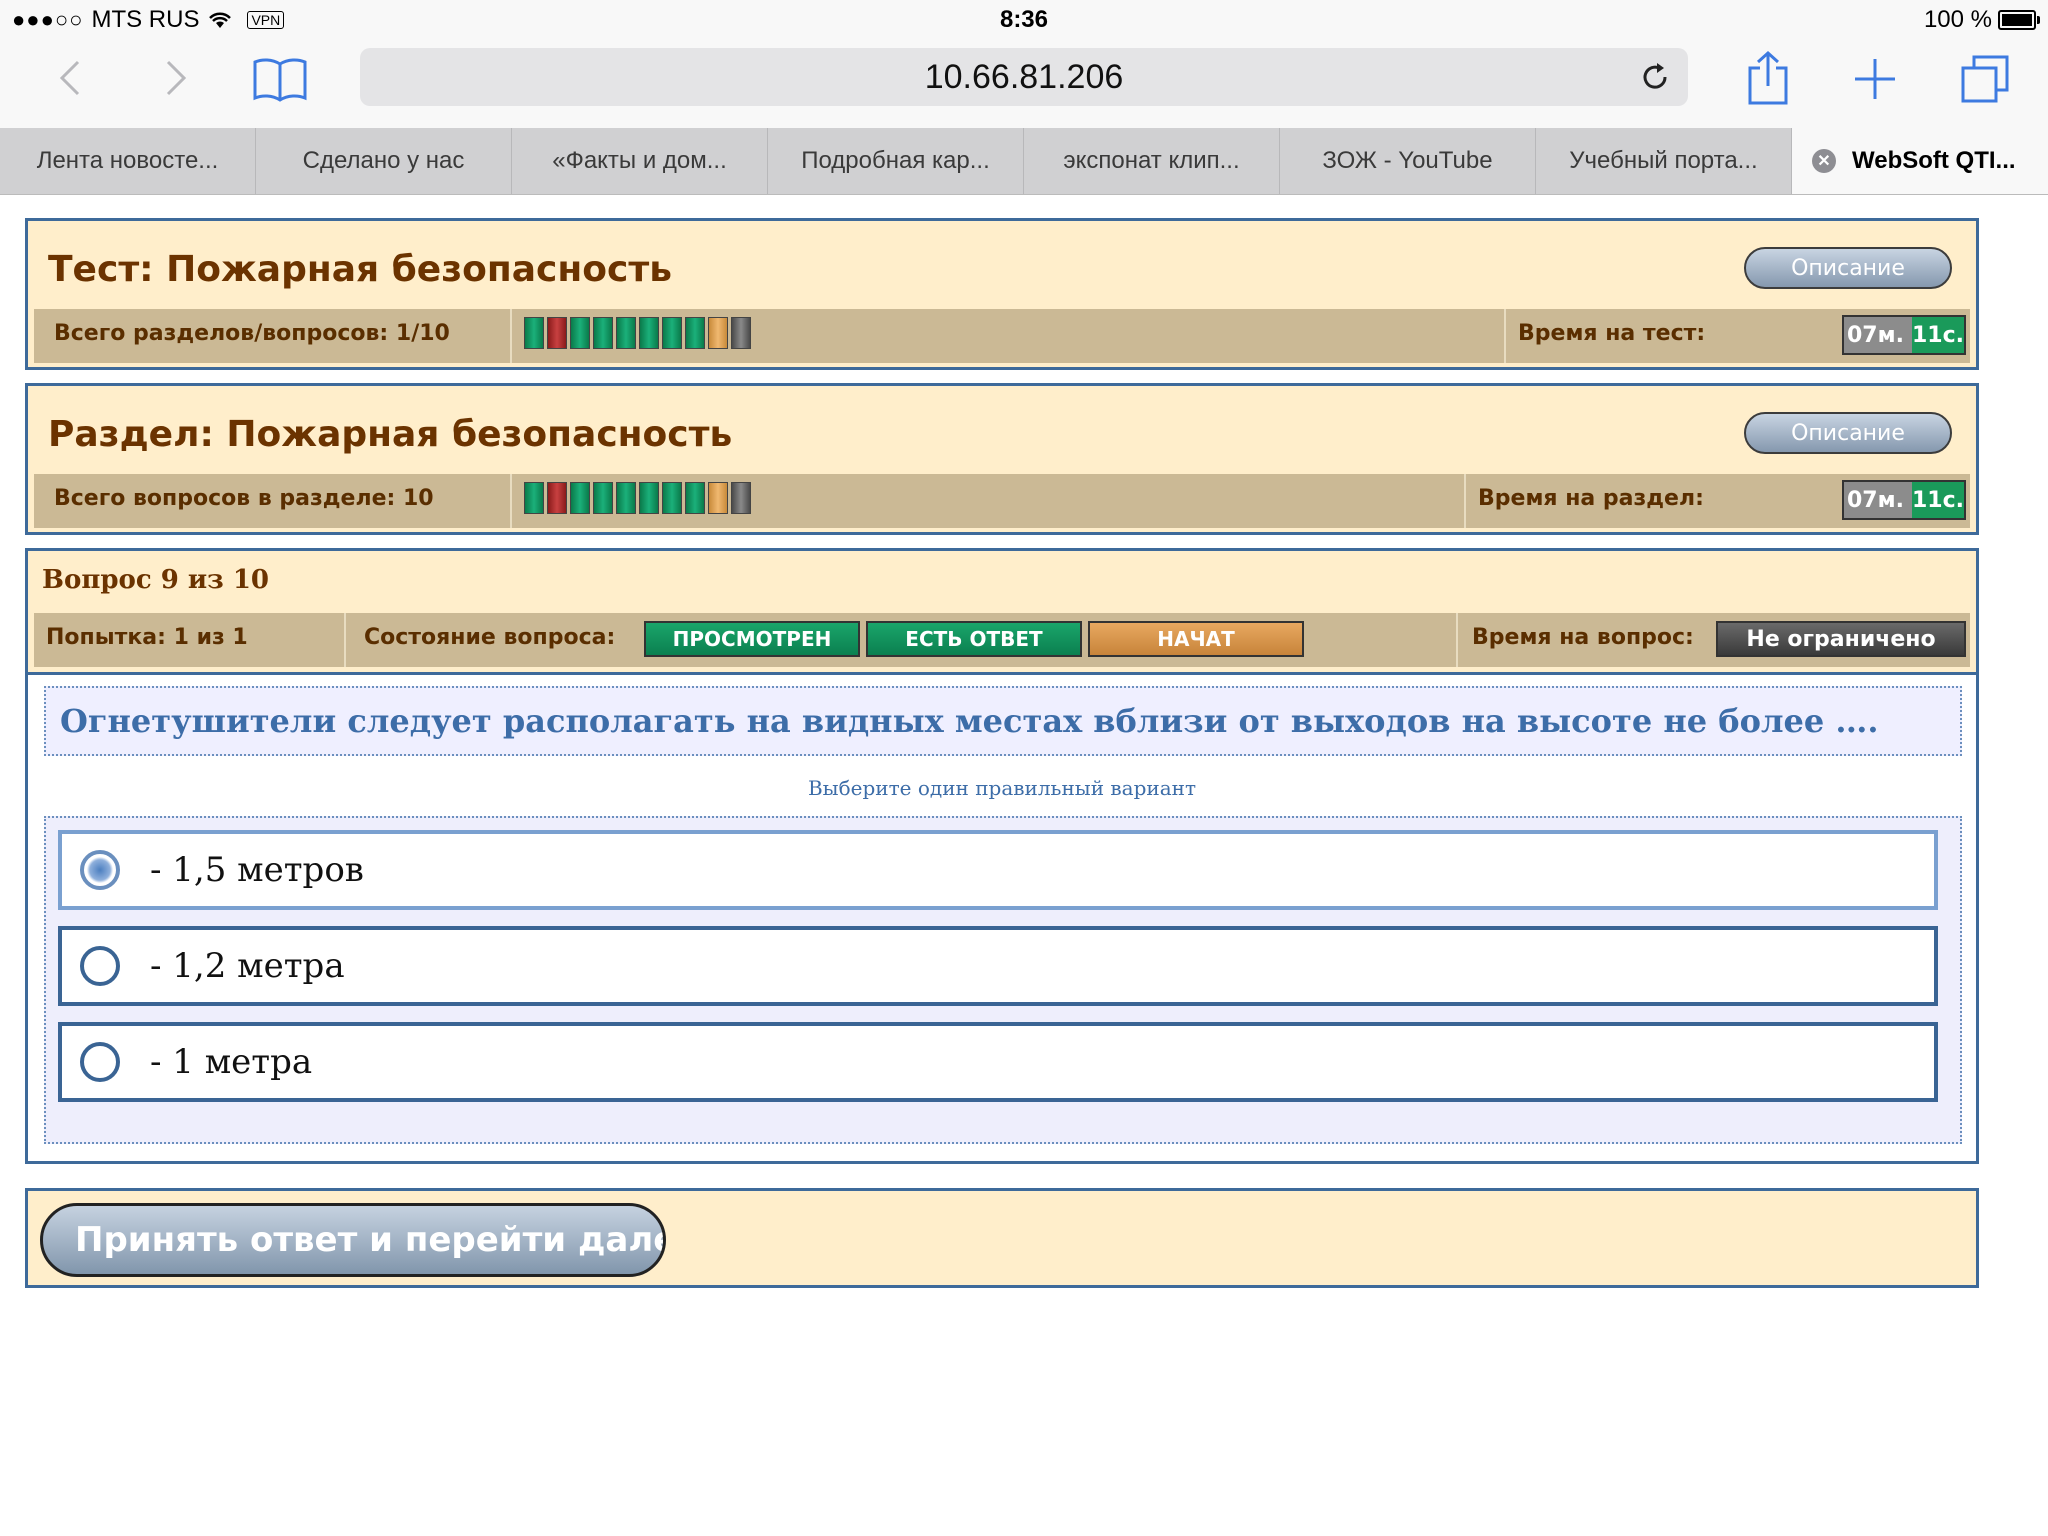 The image size is (2048, 1536). I want to click on answer-label: - 1,5 метров, so click(257, 870).